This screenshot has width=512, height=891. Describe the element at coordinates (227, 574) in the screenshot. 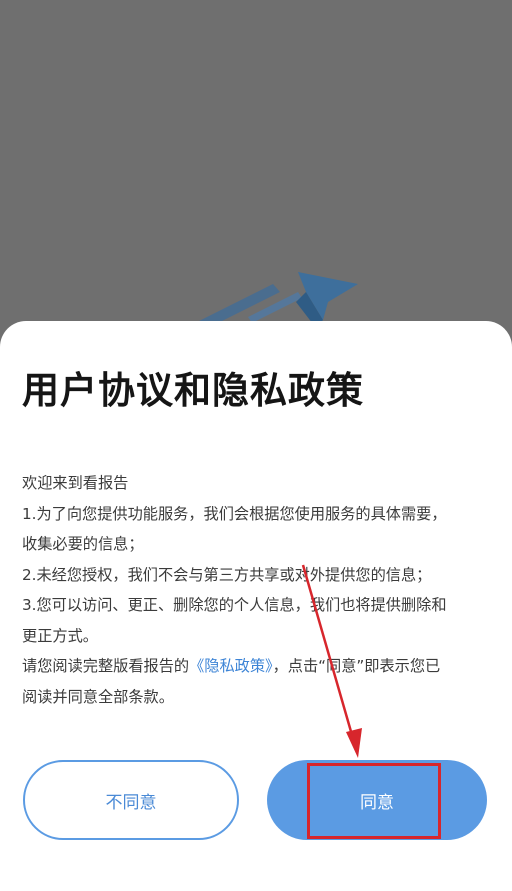

I see `point2-text: 2.未经您授权，我们不会与第三方共享或对外提供您的信息；` at that location.